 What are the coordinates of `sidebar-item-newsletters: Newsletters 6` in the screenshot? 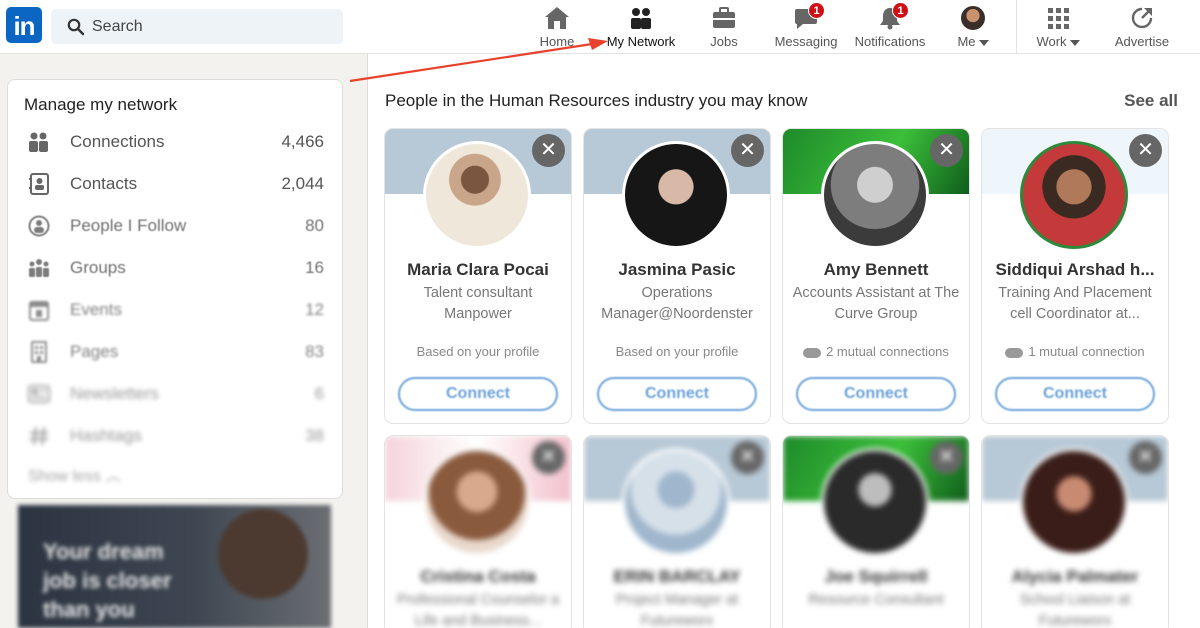 It's located at (176, 394).